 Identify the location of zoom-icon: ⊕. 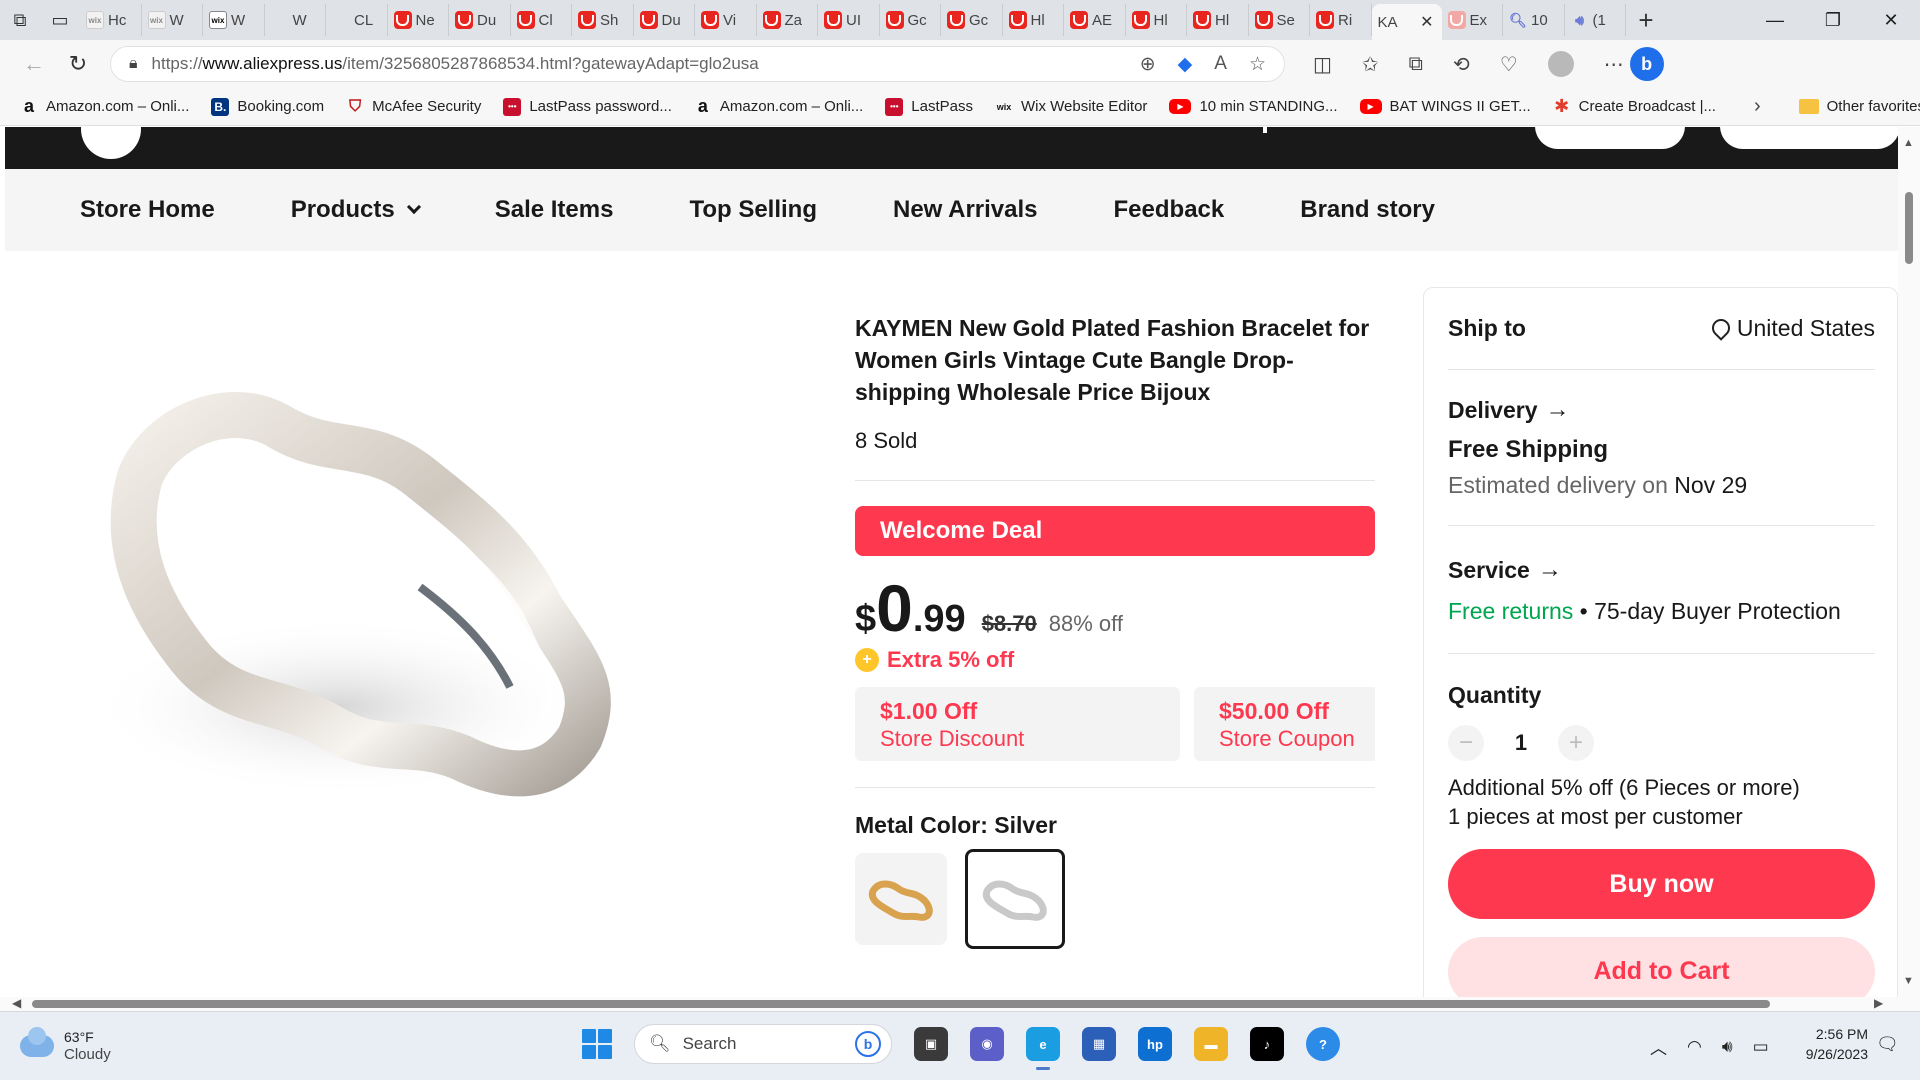
(1148, 64).